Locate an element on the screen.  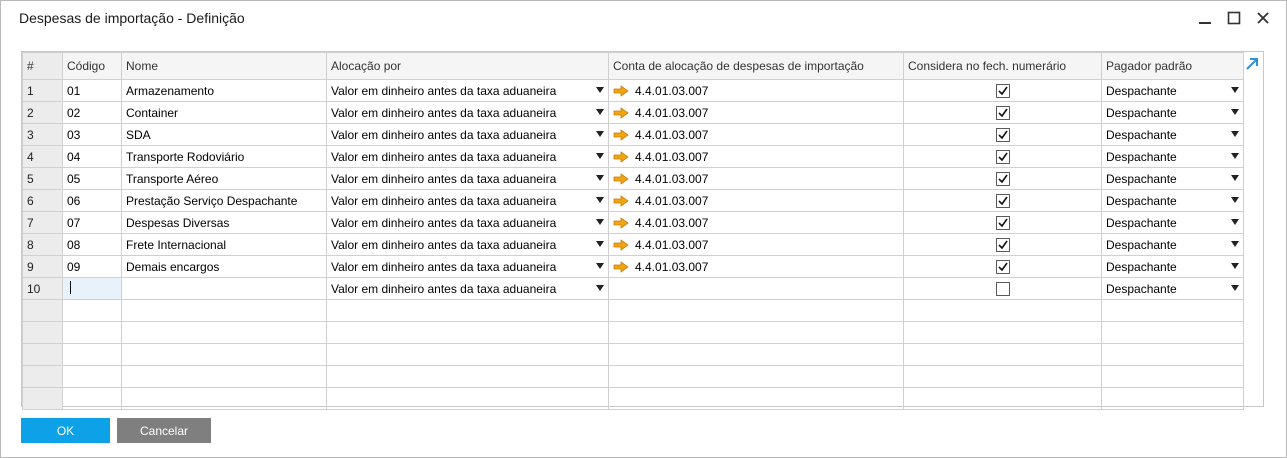
cancel-button: Cancelar is located at coordinates (164, 430).